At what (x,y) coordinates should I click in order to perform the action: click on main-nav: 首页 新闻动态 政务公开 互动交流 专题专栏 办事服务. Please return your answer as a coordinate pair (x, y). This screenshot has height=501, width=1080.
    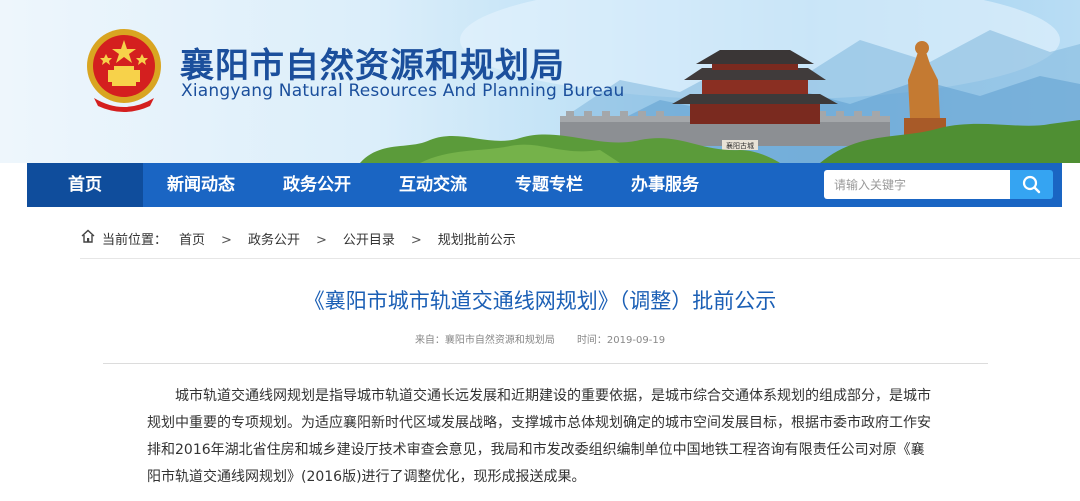
    Looking at the image, I should click on (544, 185).